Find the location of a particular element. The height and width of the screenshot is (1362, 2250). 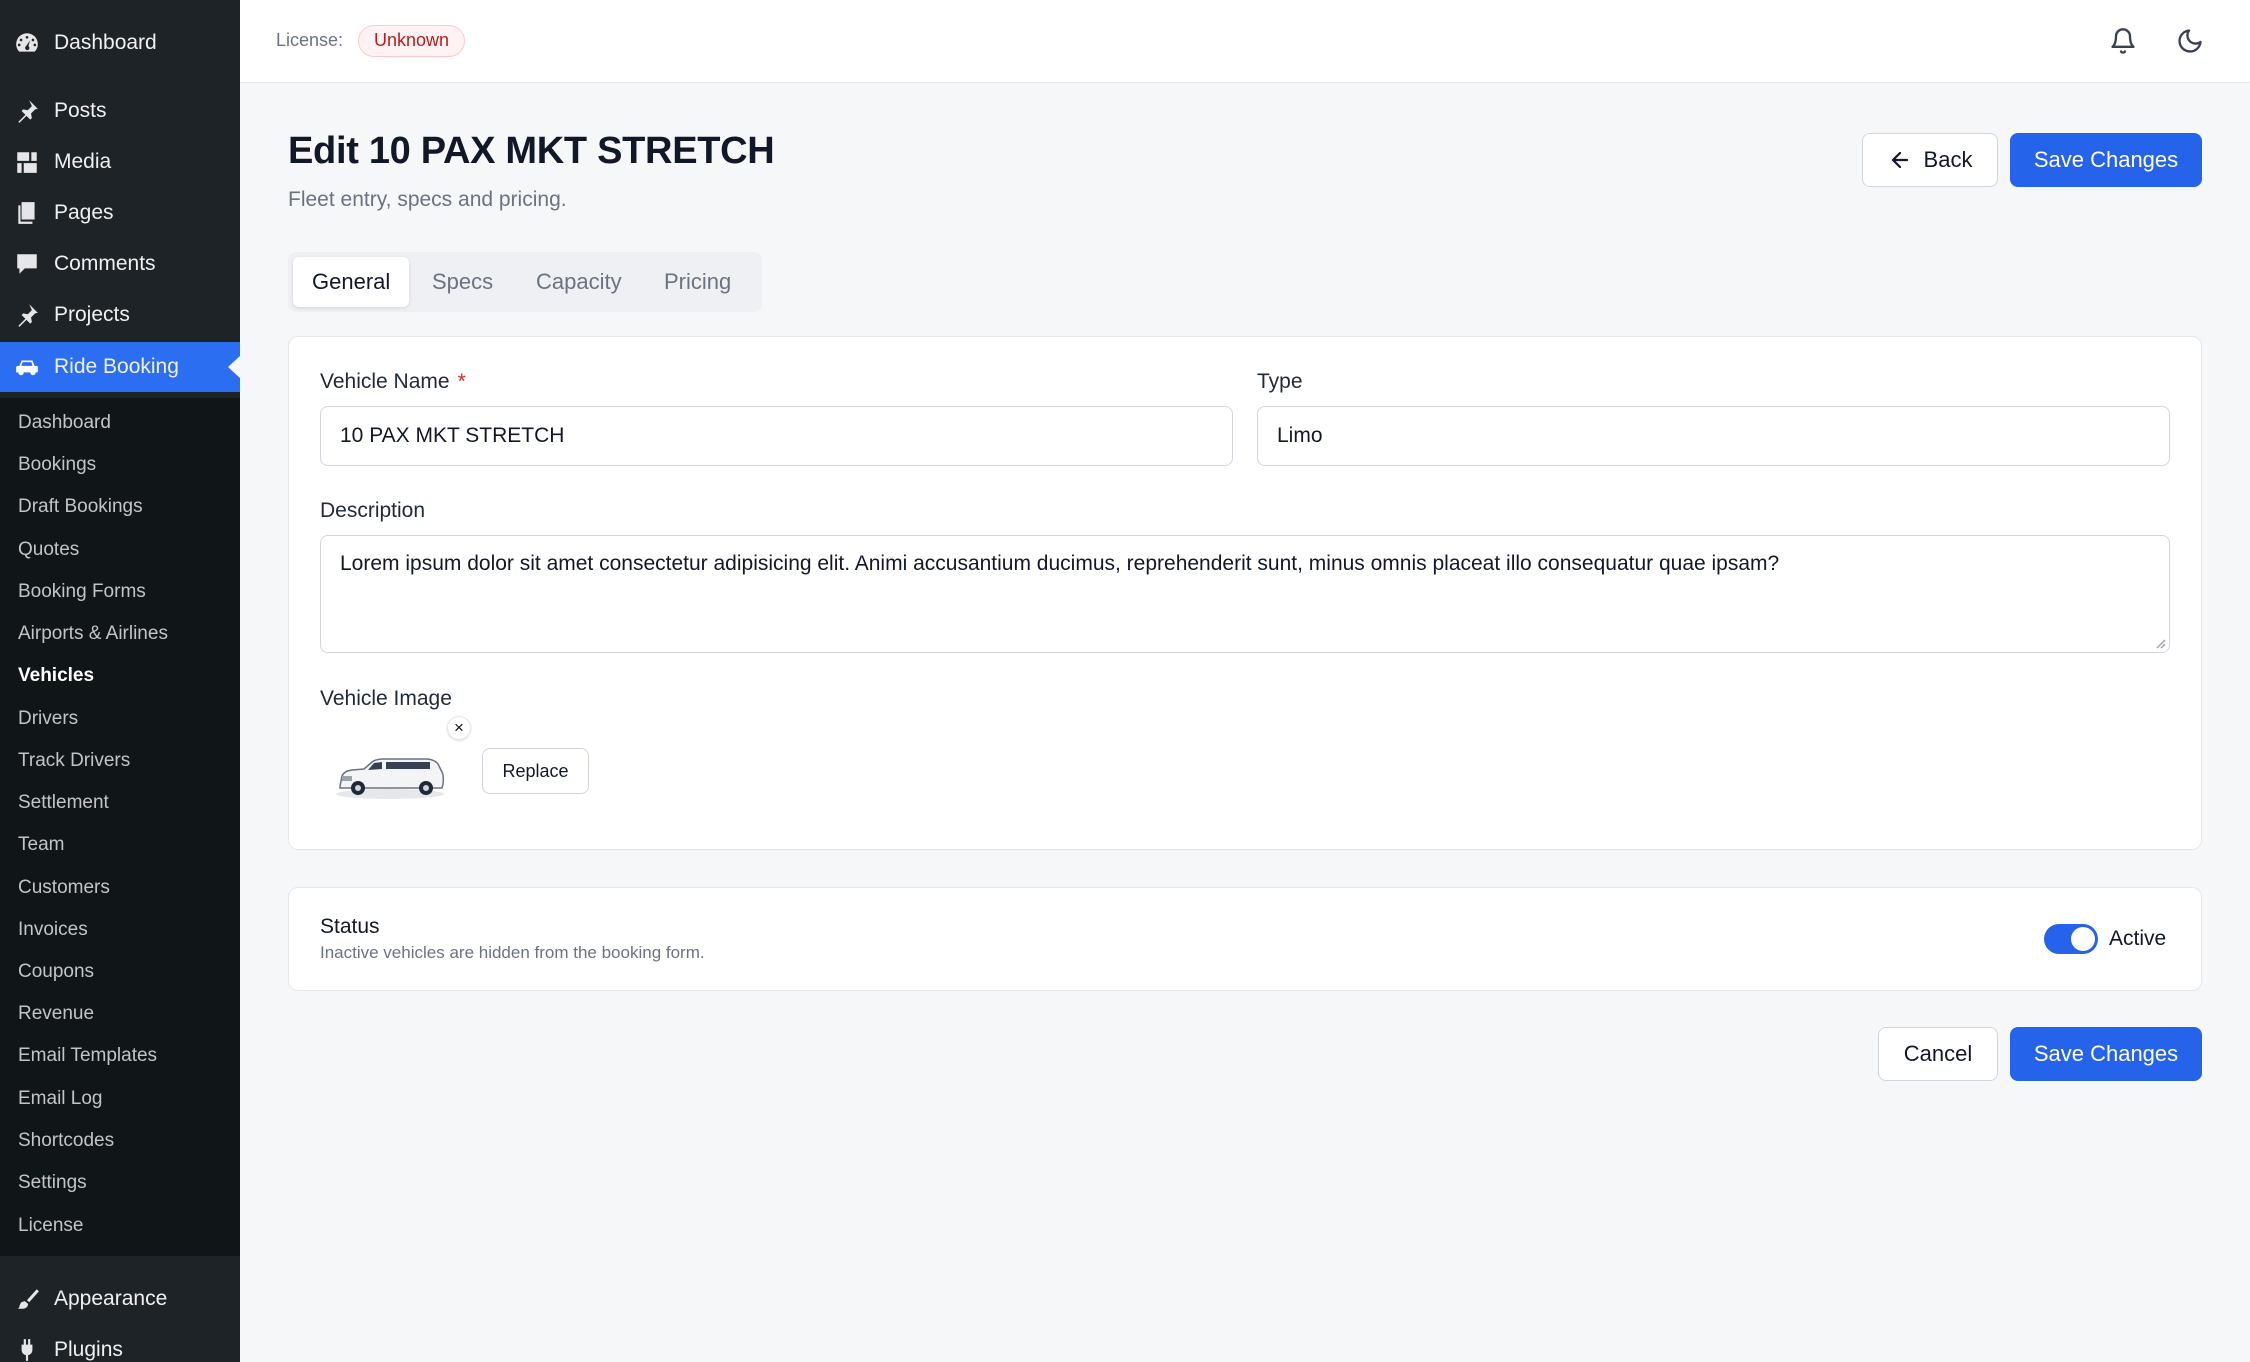

sidebar-item-ride-booking: Ride Booking is located at coordinates (120, 367).